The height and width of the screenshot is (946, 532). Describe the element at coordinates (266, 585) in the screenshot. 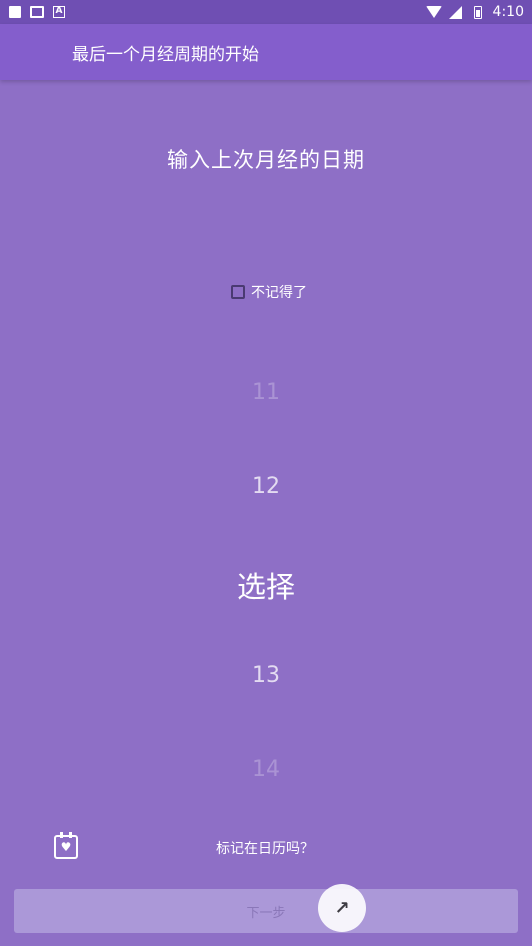

I see `picker-selected-item: 选择` at that location.